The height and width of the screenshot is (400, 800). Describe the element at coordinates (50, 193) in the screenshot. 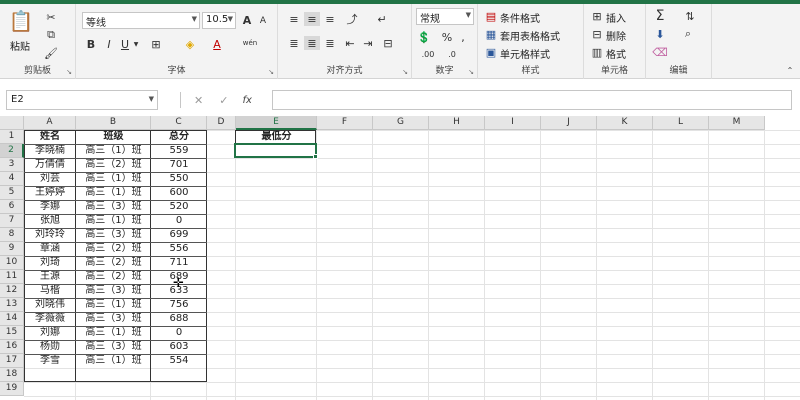

I see `table-cell: 王婷婷` at that location.